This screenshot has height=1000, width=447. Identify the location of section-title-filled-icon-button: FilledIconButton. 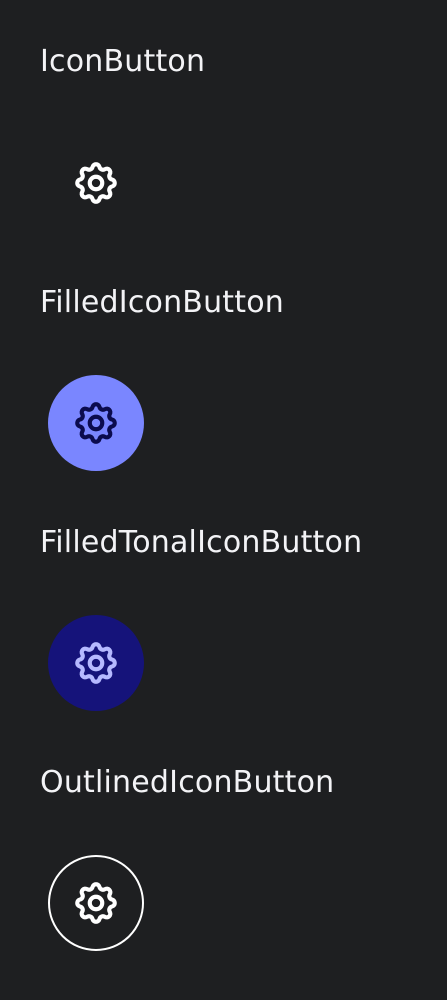
(162, 302).